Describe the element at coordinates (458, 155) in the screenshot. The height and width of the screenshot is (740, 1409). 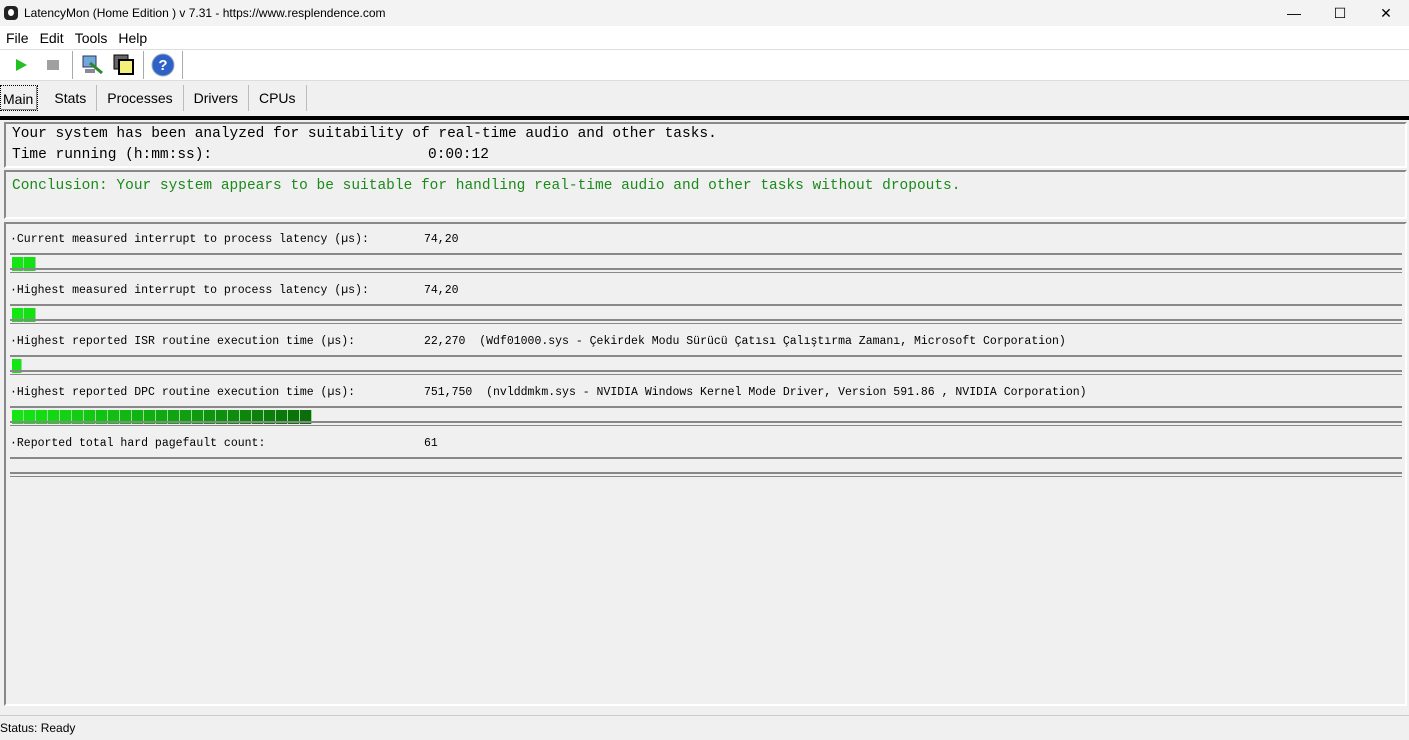
I see `time-running-value: 0:00:12` at that location.